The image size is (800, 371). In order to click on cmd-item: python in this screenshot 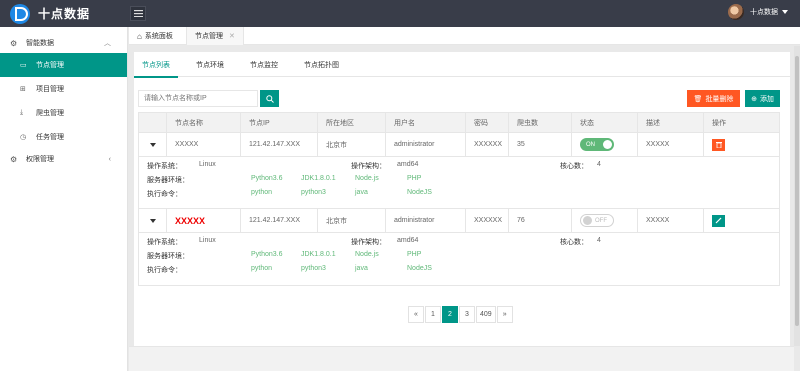, I will do `click(262, 268)`.